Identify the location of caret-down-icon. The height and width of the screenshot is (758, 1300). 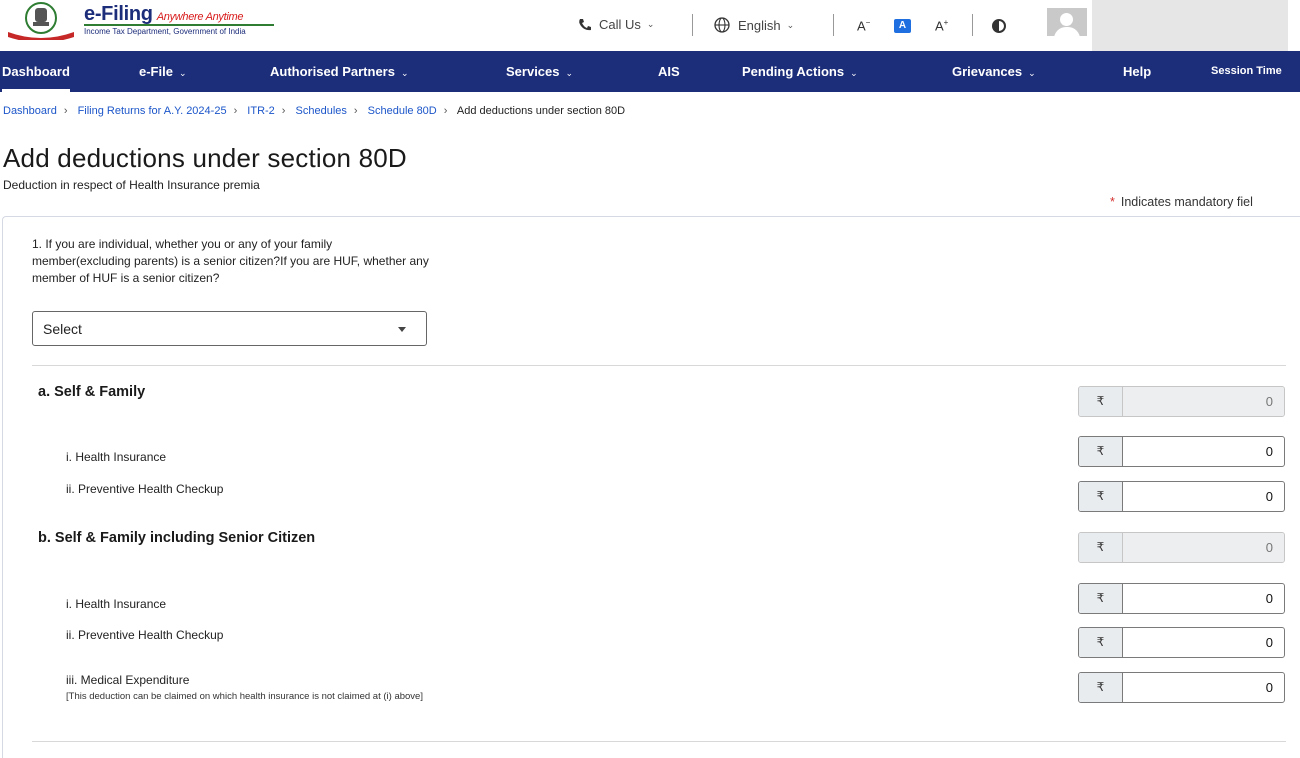
(402, 329).